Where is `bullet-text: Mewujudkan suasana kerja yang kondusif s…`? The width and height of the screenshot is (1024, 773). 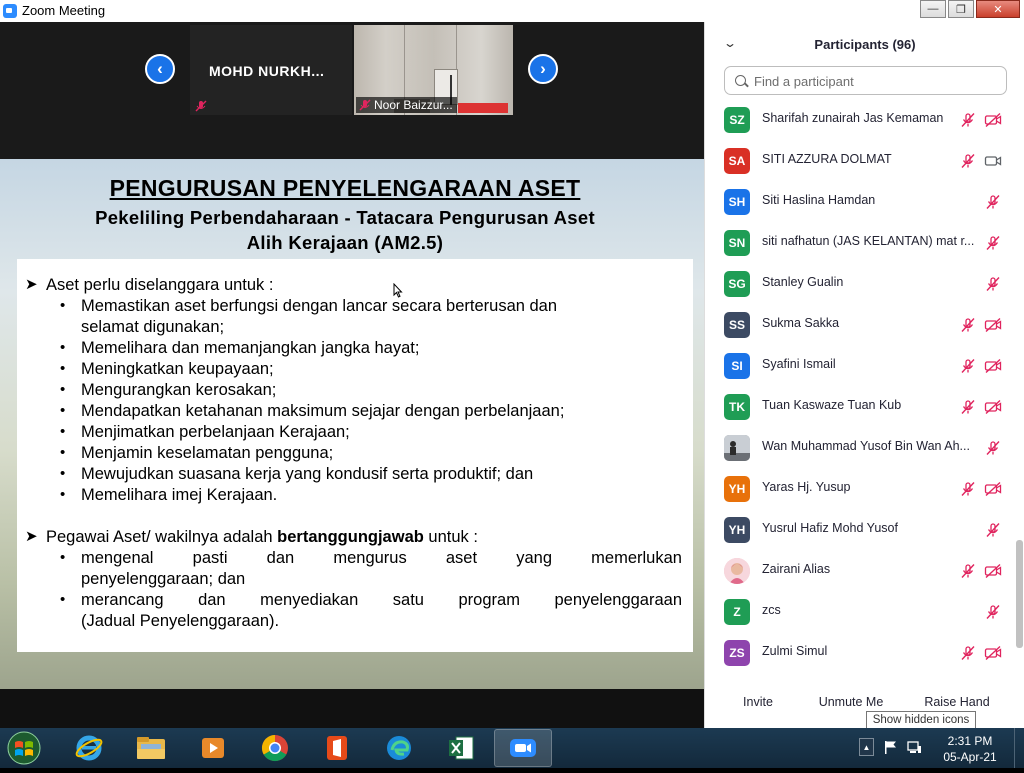
bullet-text: Mewujudkan suasana kerja yang kondusif s… is located at coordinates (307, 474).